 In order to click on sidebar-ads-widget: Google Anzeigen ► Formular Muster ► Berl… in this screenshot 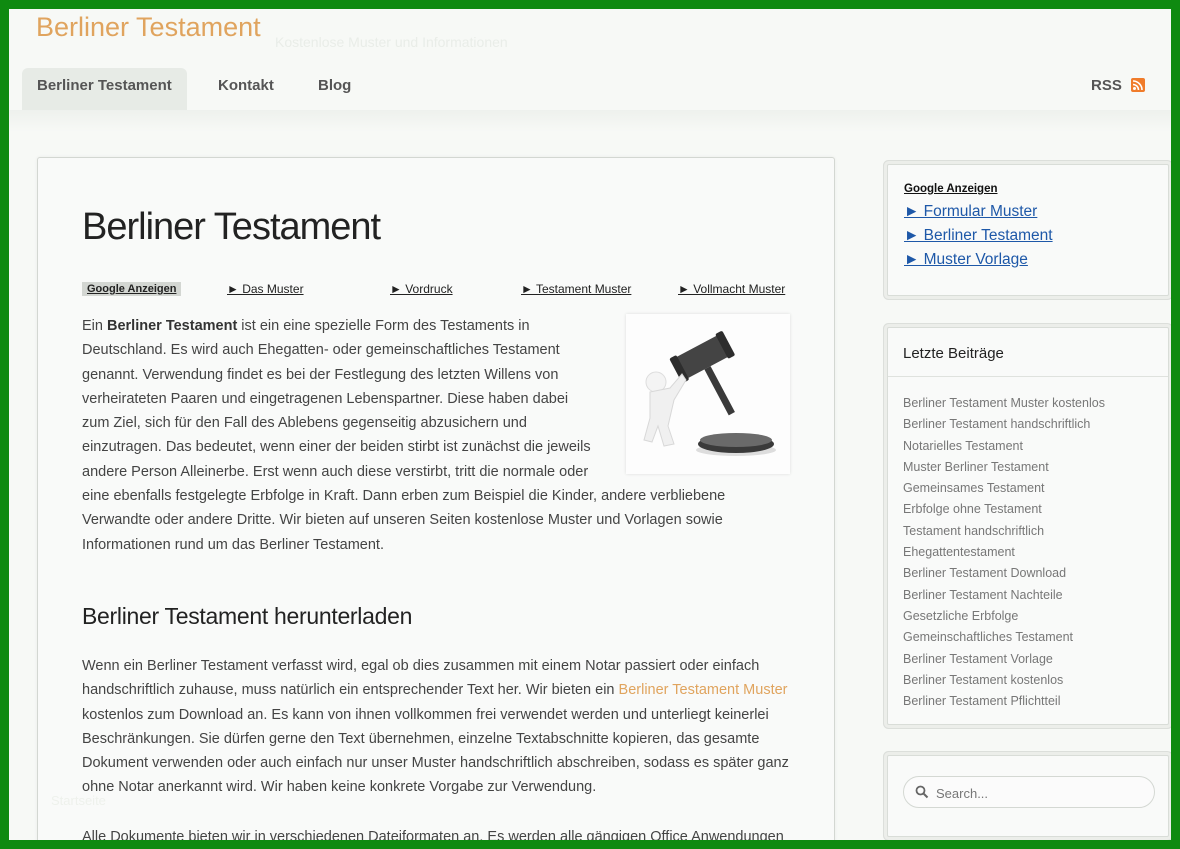, I will do `click(1028, 230)`.